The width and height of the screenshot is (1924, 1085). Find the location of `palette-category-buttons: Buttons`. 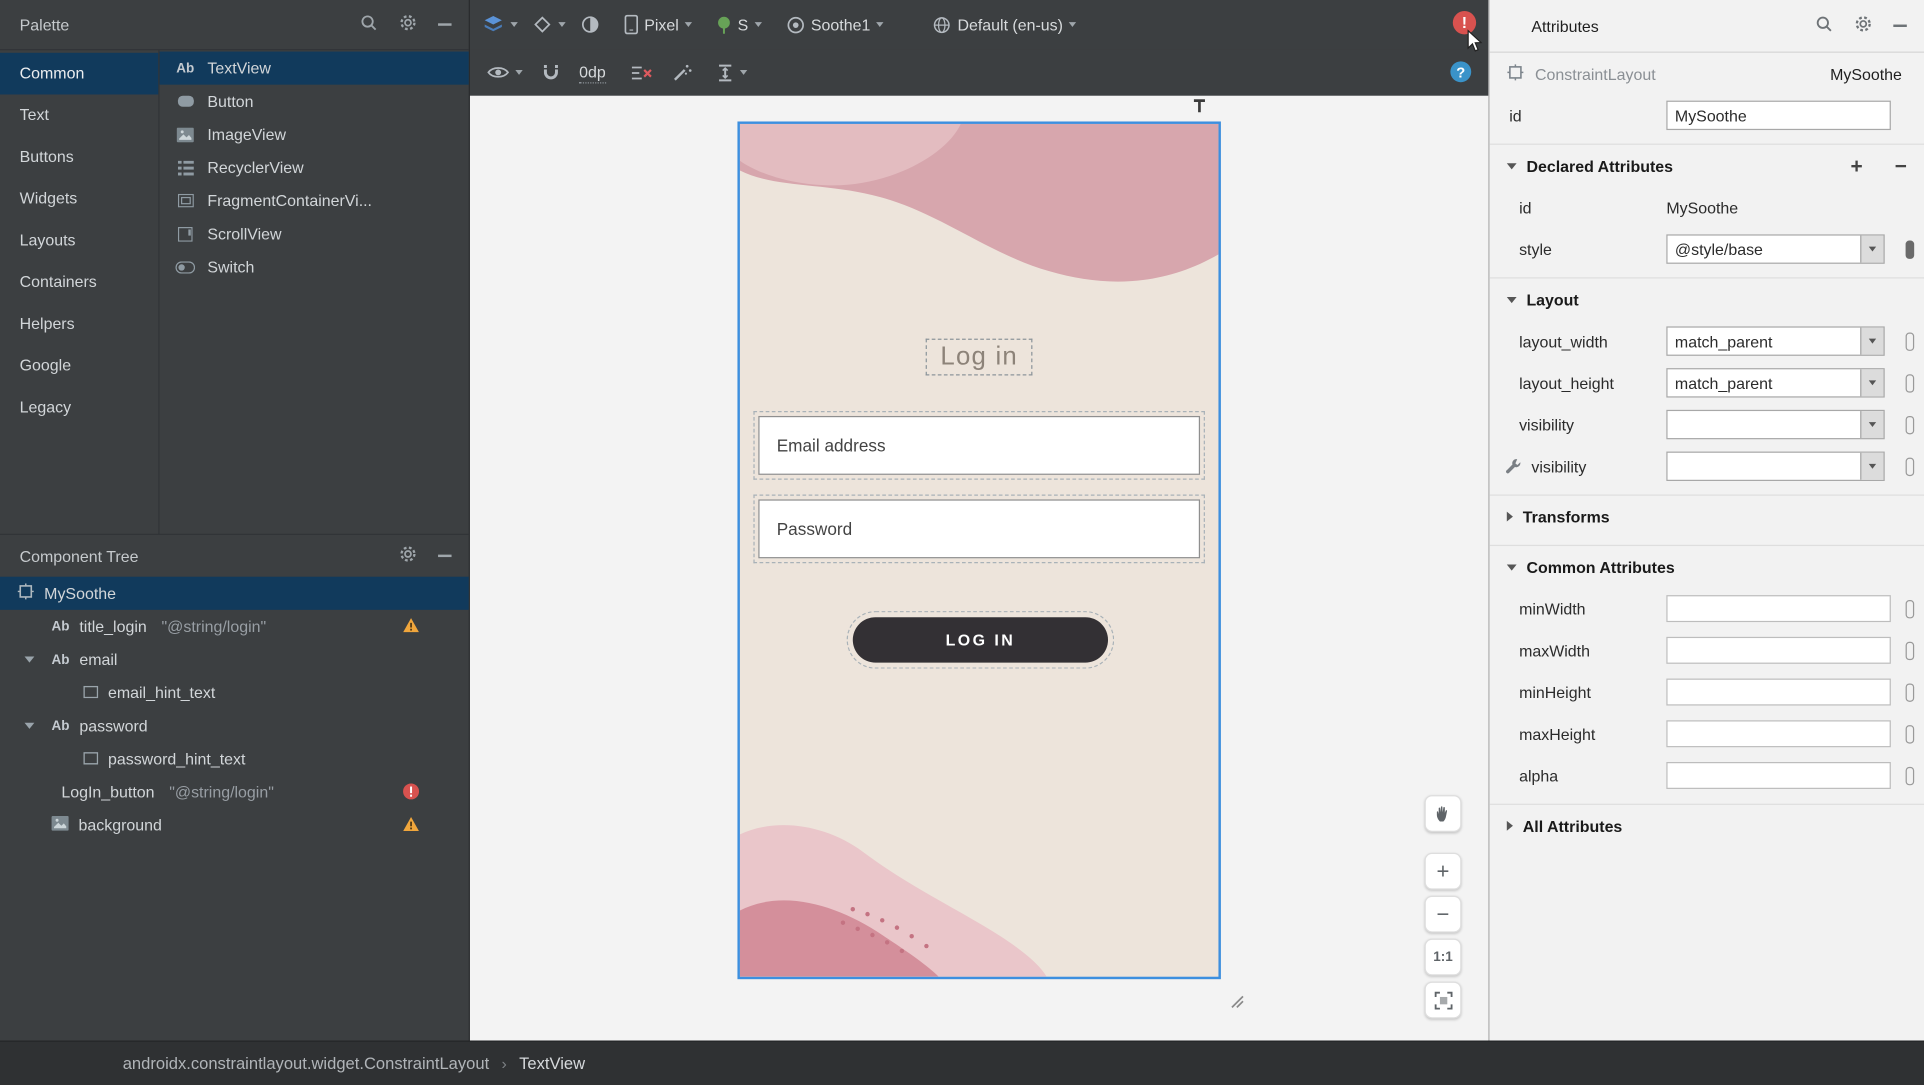

palette-category-buttons: Buttons is located at coordinates (79, 157).